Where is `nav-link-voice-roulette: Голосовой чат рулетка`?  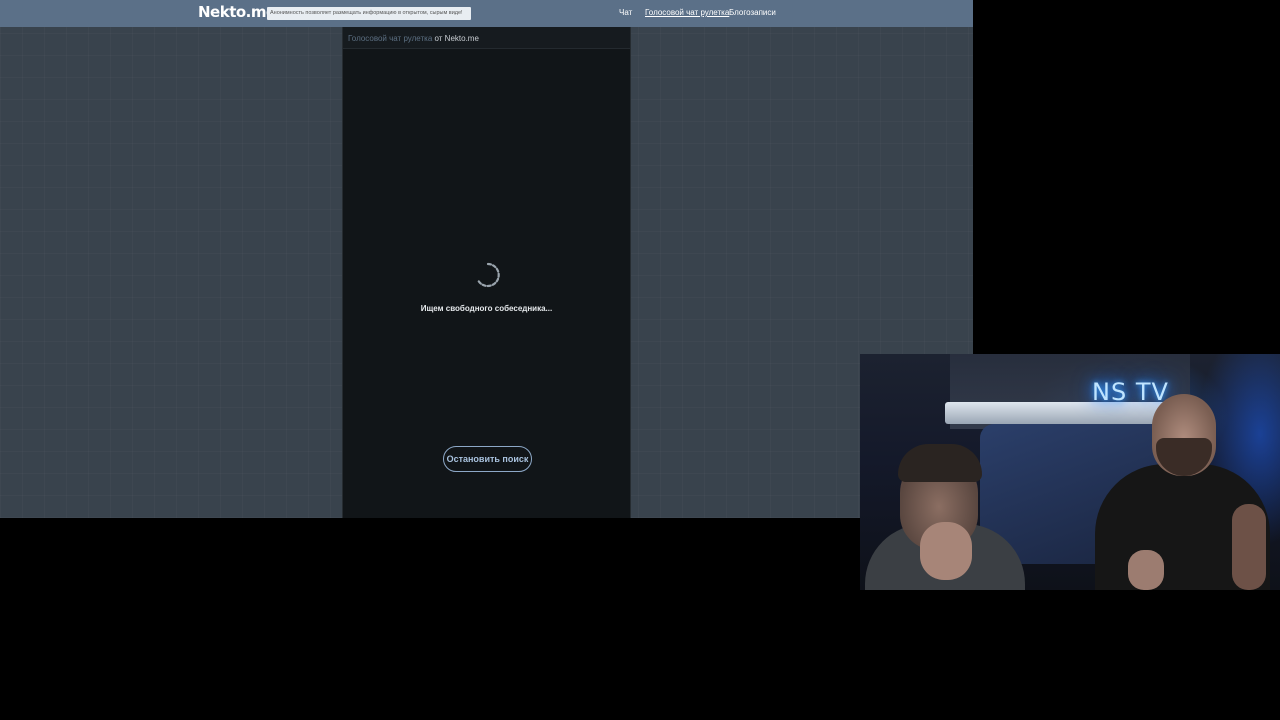 nav-link-voice-roulette: Голосовой чат рулетка is located at coordinates (687, 12).